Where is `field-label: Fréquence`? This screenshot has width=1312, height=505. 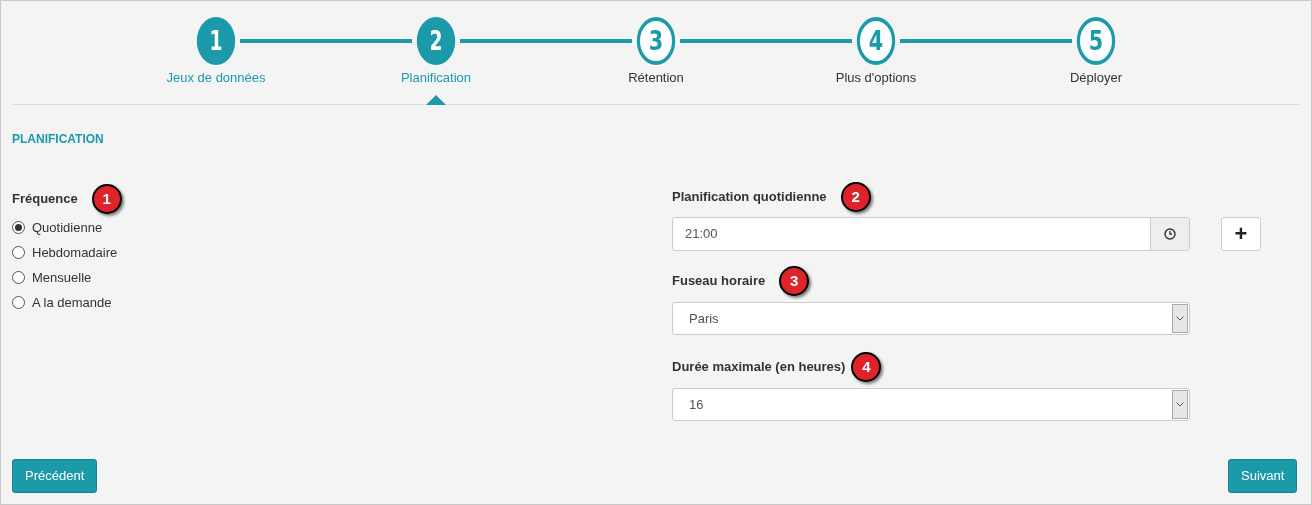
field-label: Fréquence is located at coordinates (45, 199).